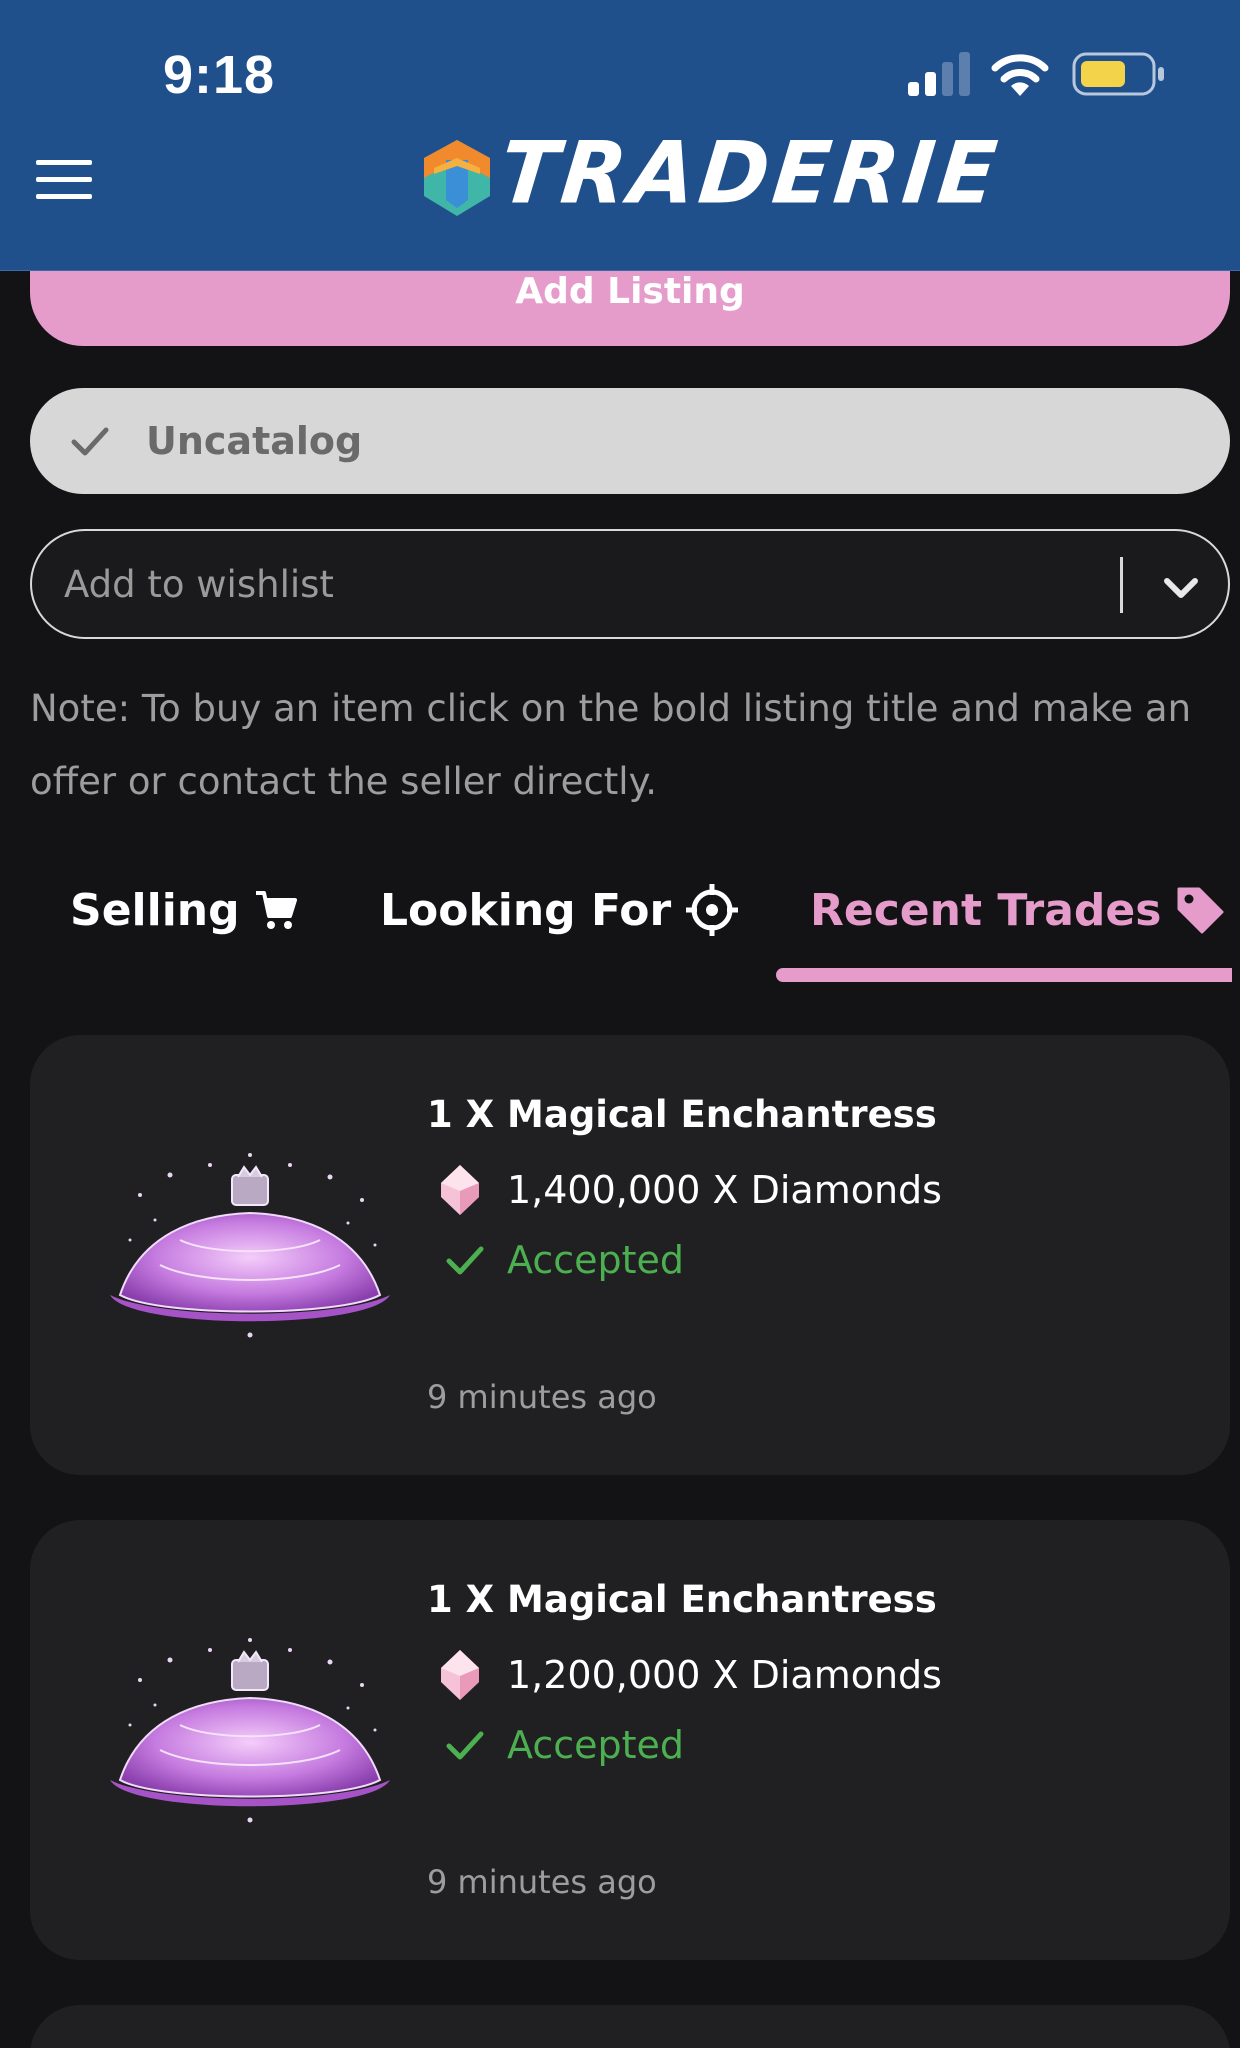  I want to click on active-tab-indicator, so click(1004, 975).